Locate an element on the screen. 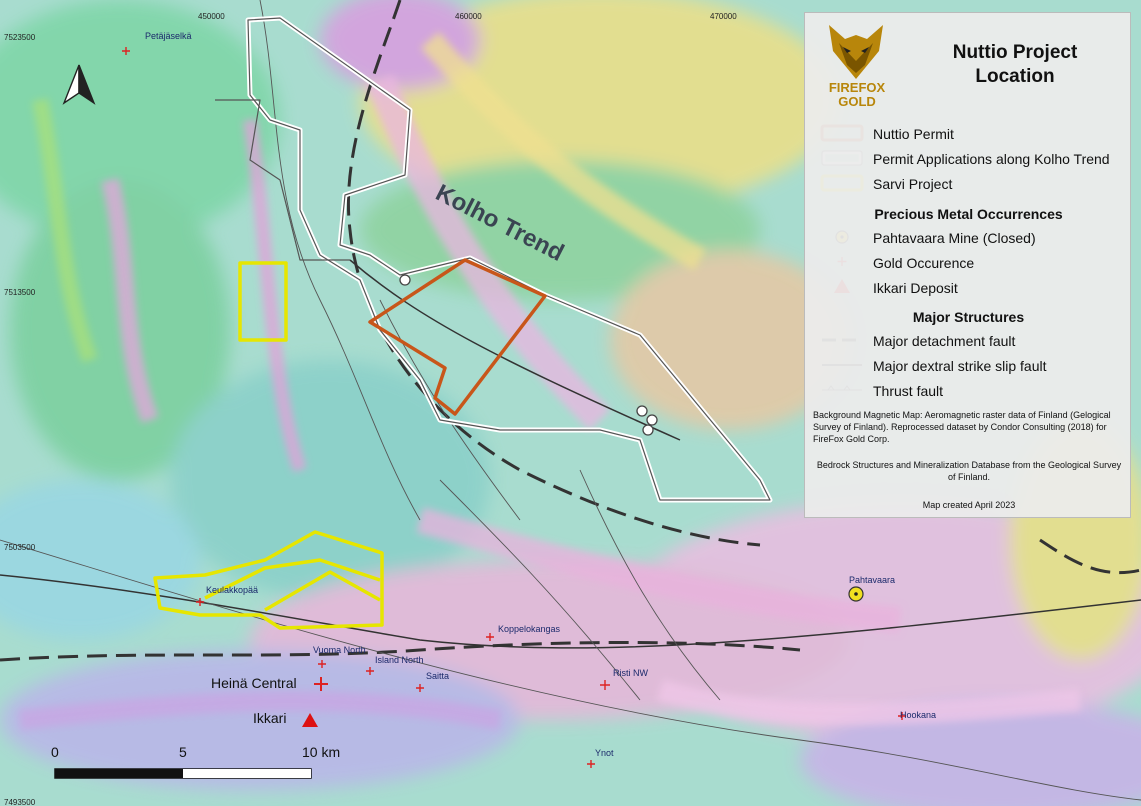 The height and width of the screenshot is (806, 1141). legend-item-pahtavaara-mine: Pahtavaara Mine (Closed) is located at coordinates (954, 238).